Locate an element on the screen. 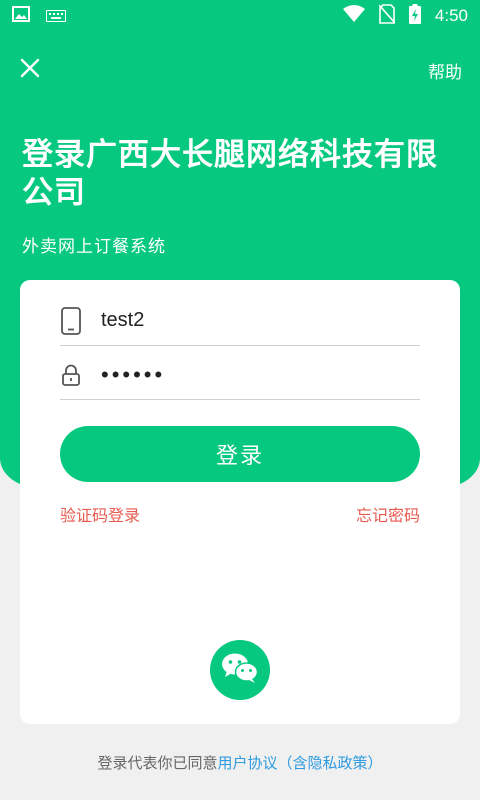 The height and width of the screenshot is (800, 480). wechat-icon is located at coordinates (240, 670).